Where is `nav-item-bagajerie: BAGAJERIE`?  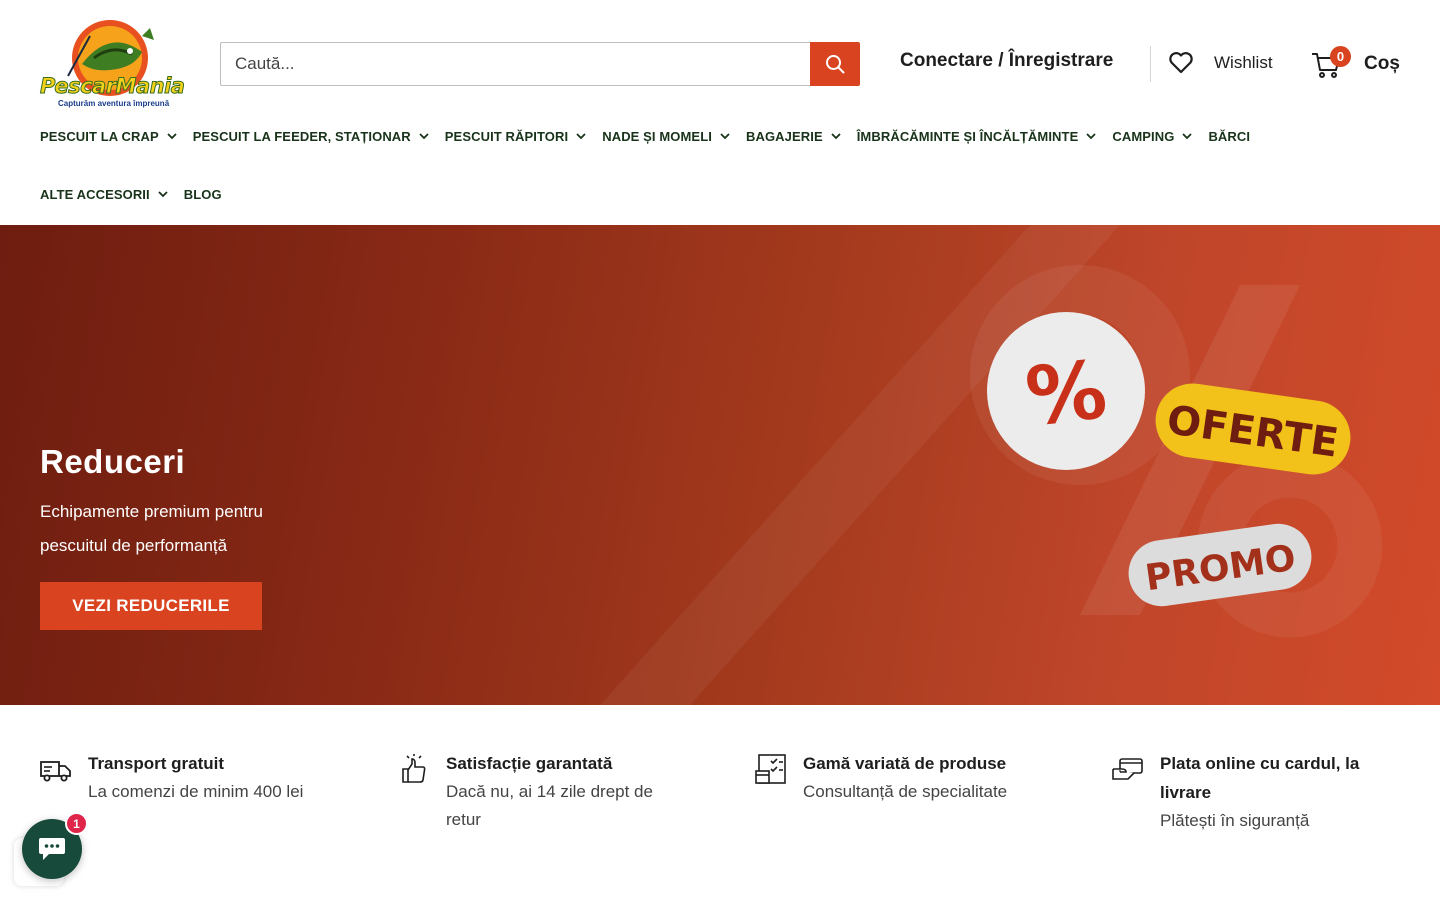
nav-item-bagajerie: BAGAJERIE is located at coordinates (793, 136).